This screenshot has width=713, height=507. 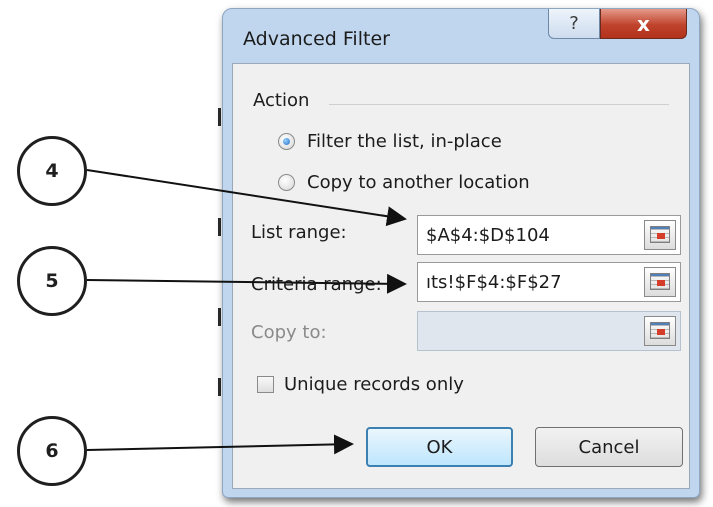 What do you see at coordinates (52, 451) in the screenshot?
I see `callout-6: 6` at bounding box center [52, 451].